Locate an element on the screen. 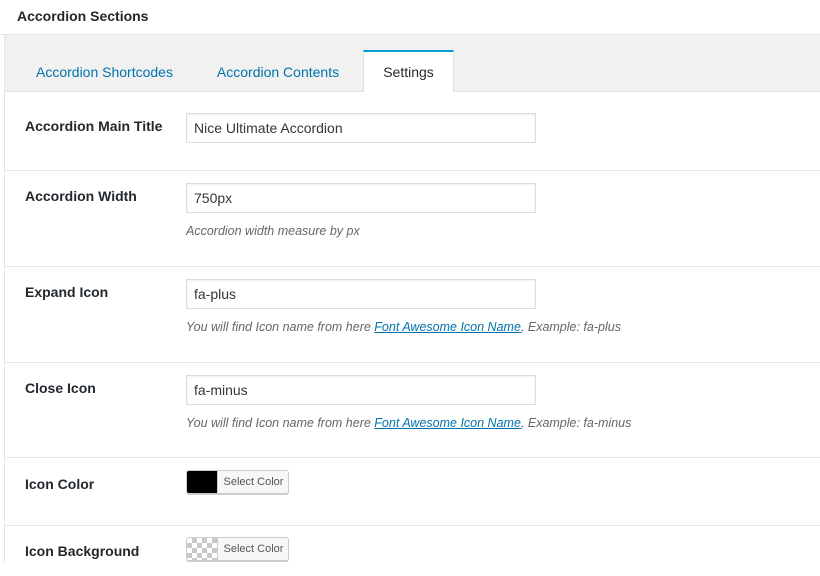 This screenshot has width=820, height=576. icon-color-picker-button: Select Color is located at coordinates (237, 482).